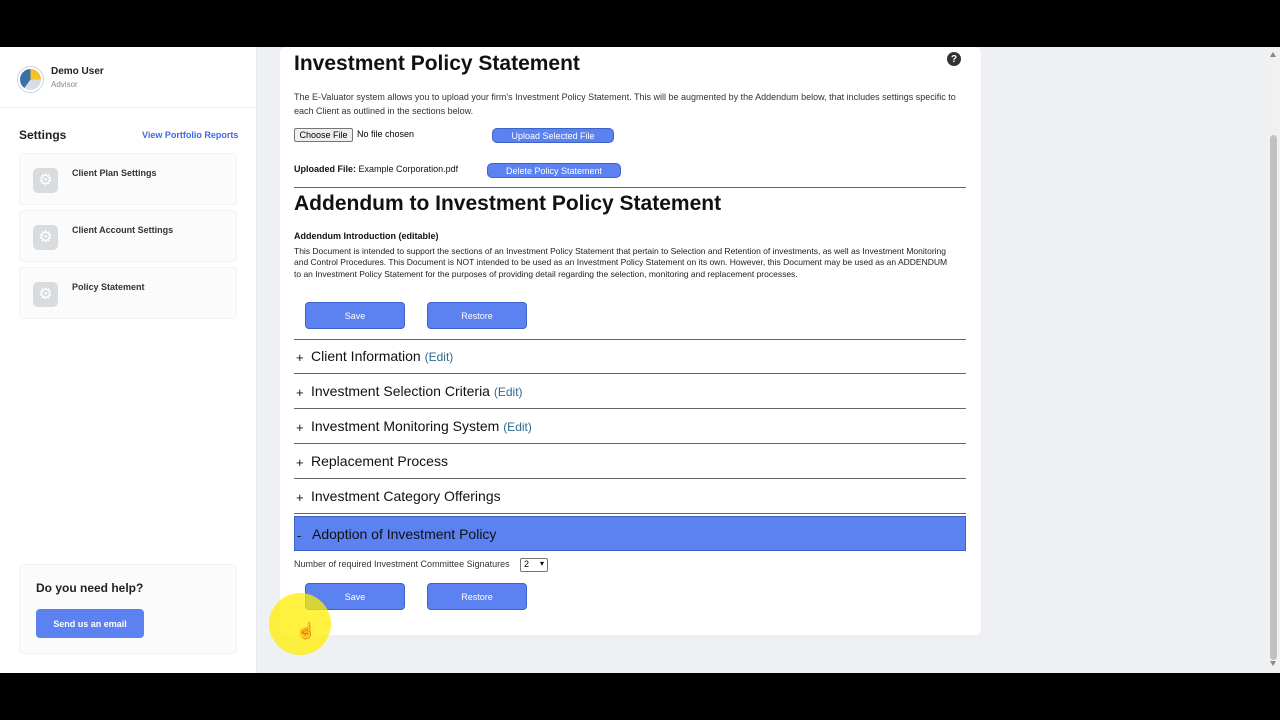 Image resolution: width=1280 pixels, height=720 pixels. I want to click on uploaded-file-label: Uploaded File:, so click(325, 169).